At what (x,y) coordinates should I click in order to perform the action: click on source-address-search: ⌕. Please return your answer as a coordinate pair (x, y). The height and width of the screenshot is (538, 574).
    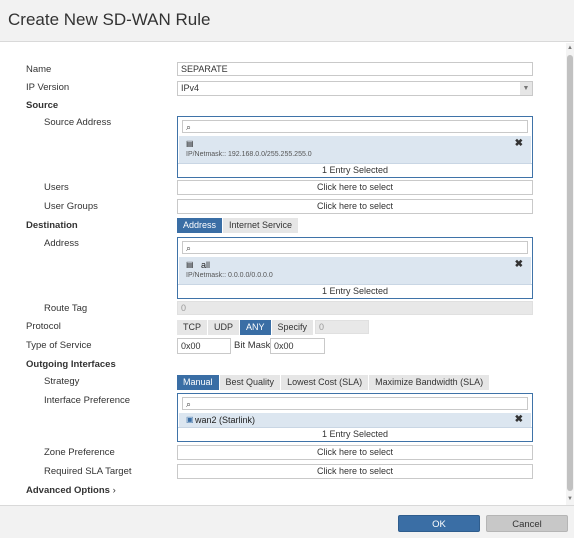
    Looking at the image, I should click on (355, 126).